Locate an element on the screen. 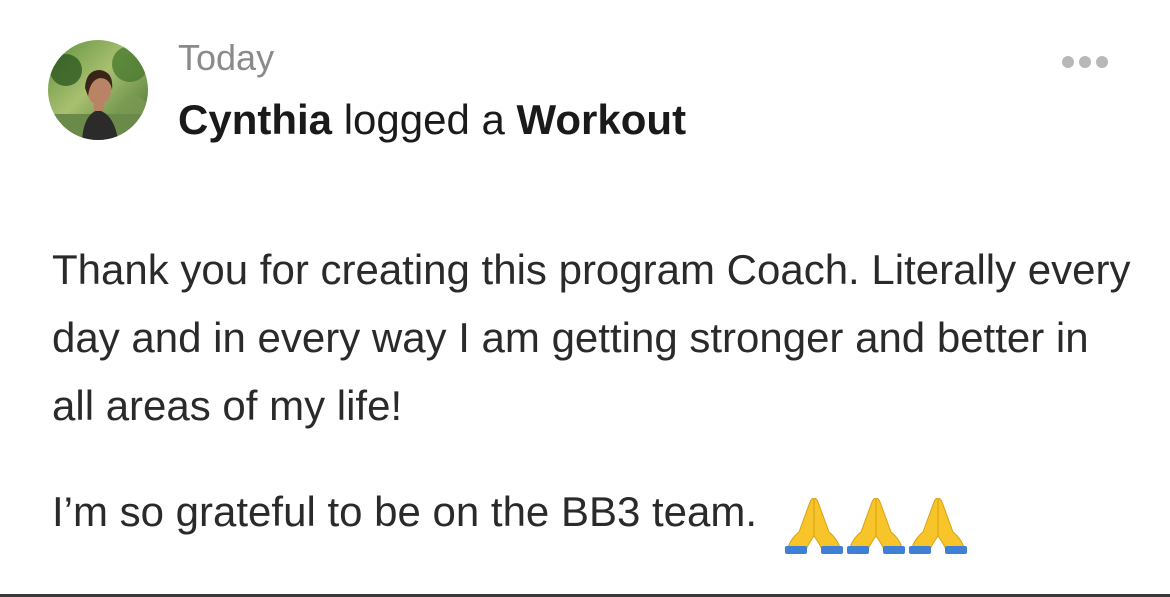 The image size is (1170, 597). author-name-link: Cynthia is located at coordinates (255, 119).